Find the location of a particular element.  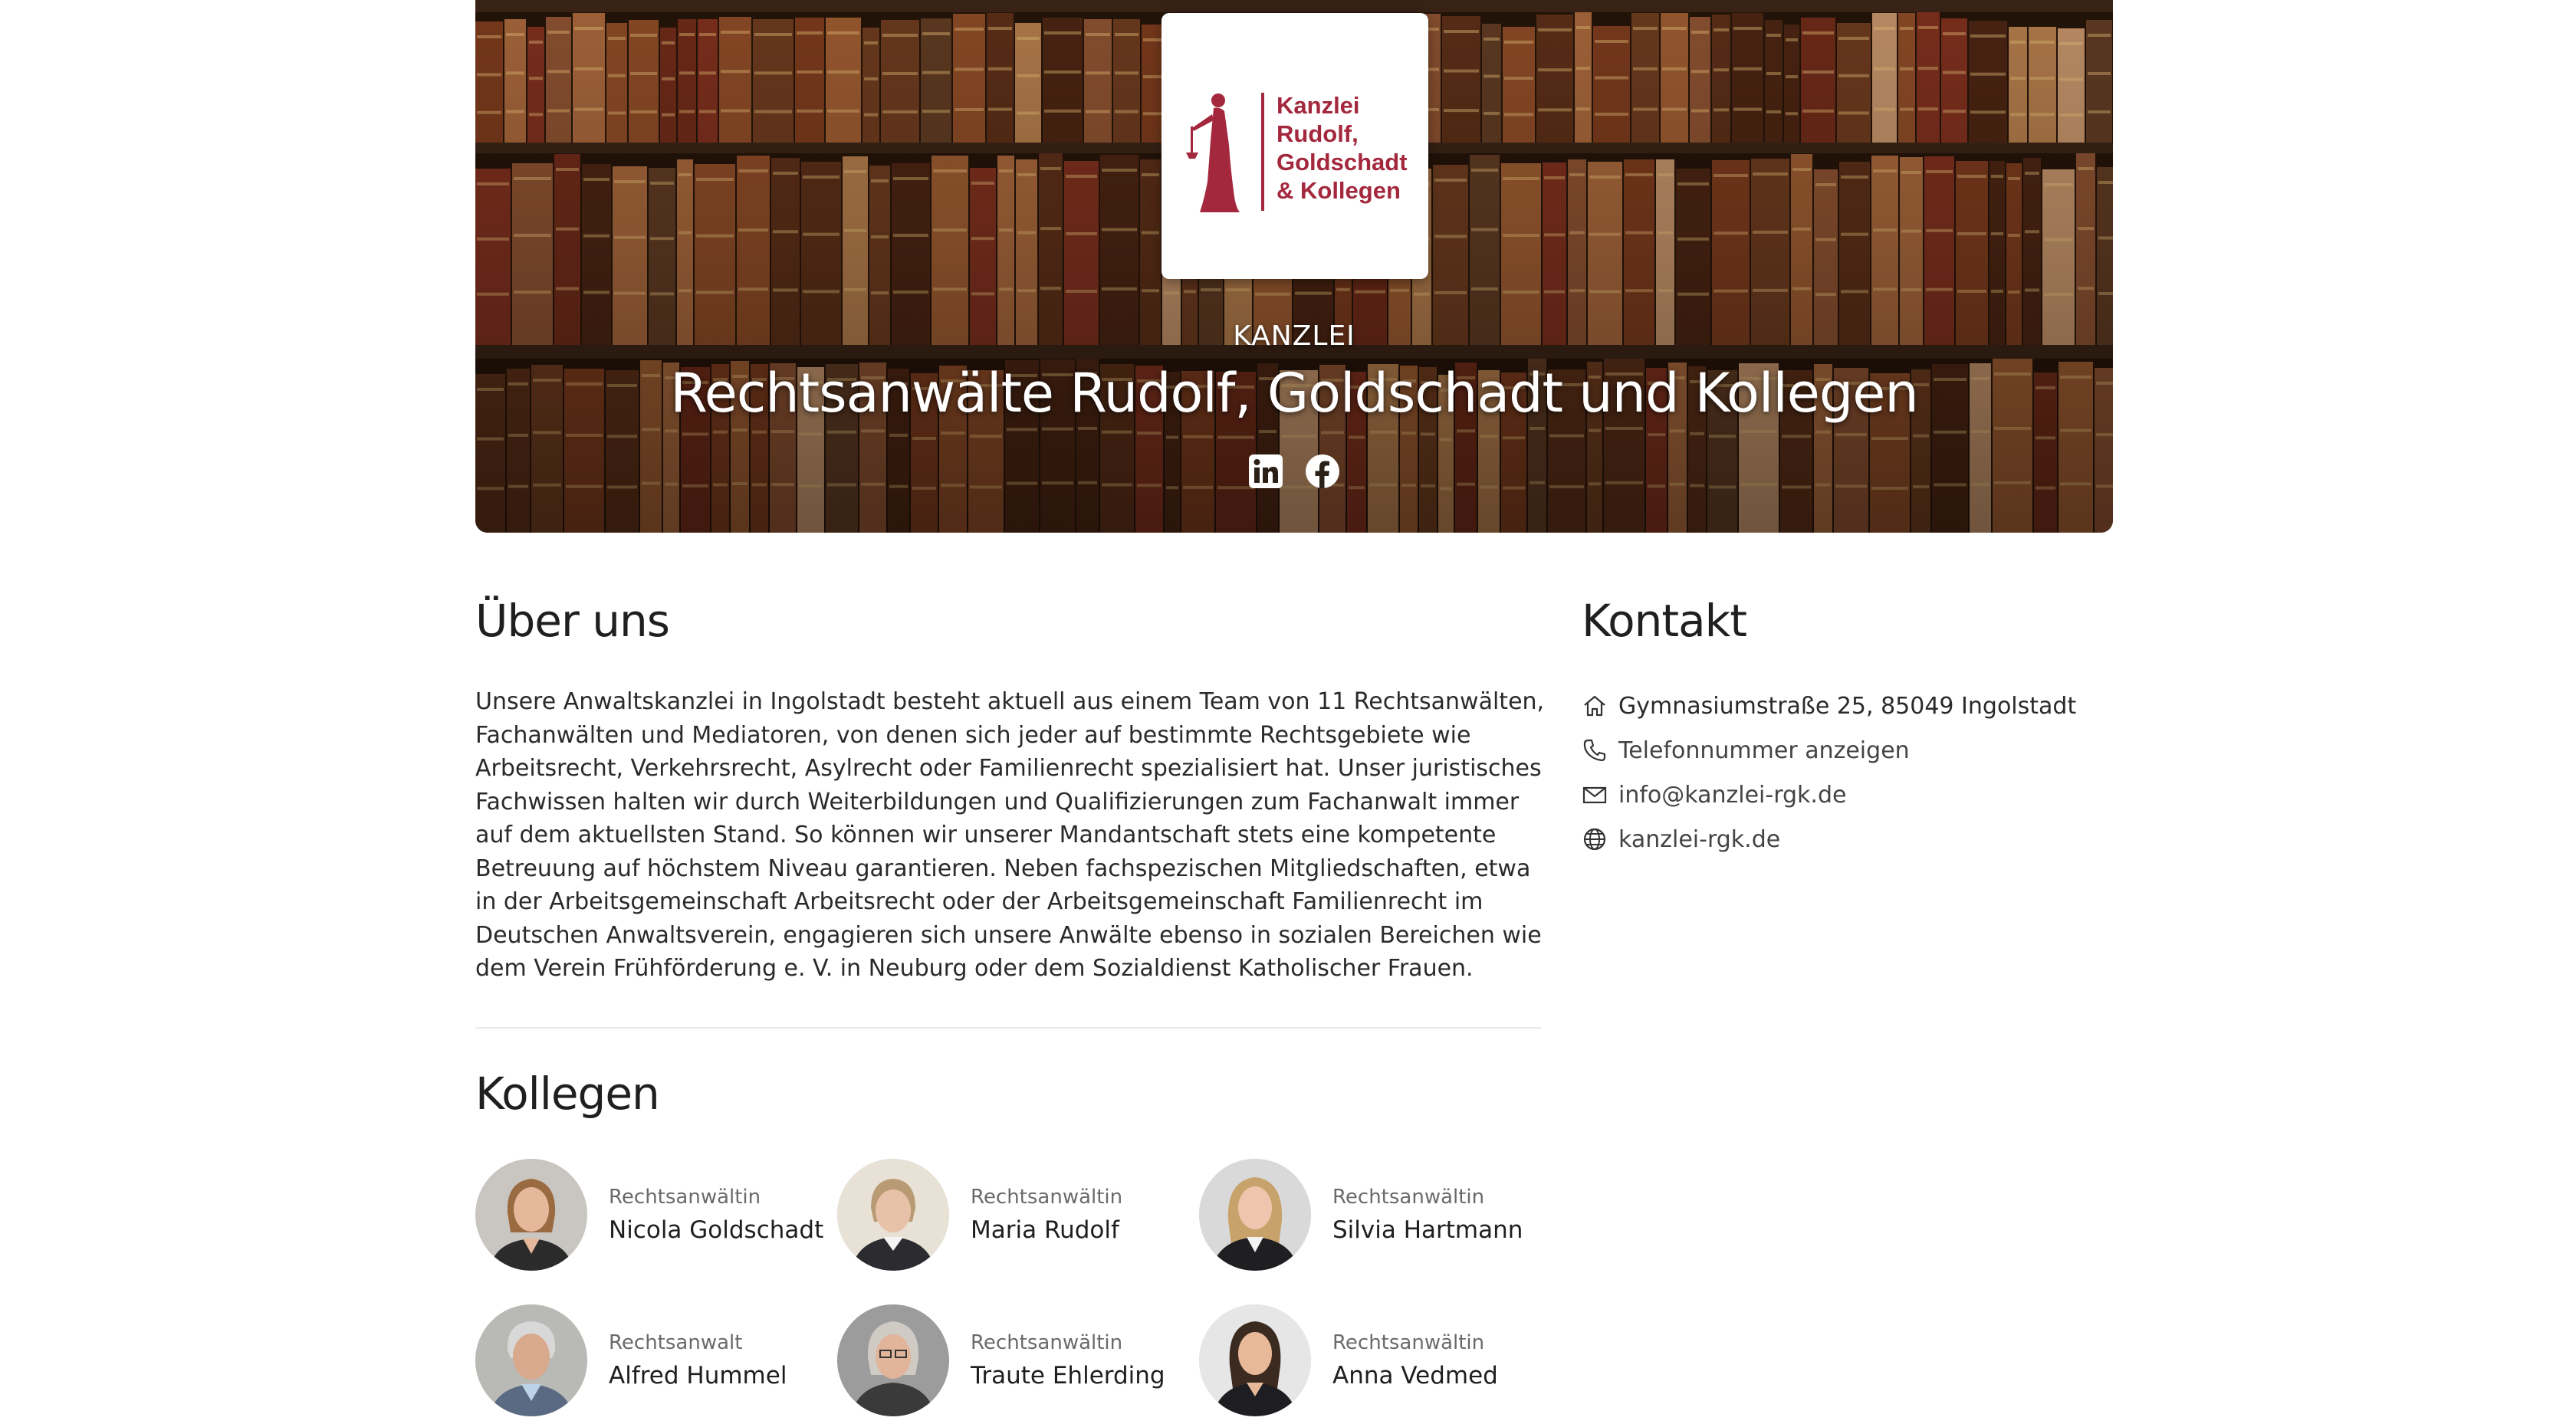

team-heading: Kollegen is located at coordinates (568, 1094).